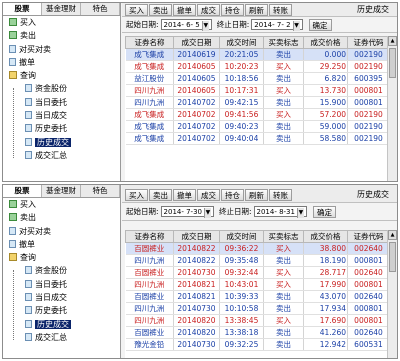  I want to click on tree-item-label: 卖出, so click(28, 218).